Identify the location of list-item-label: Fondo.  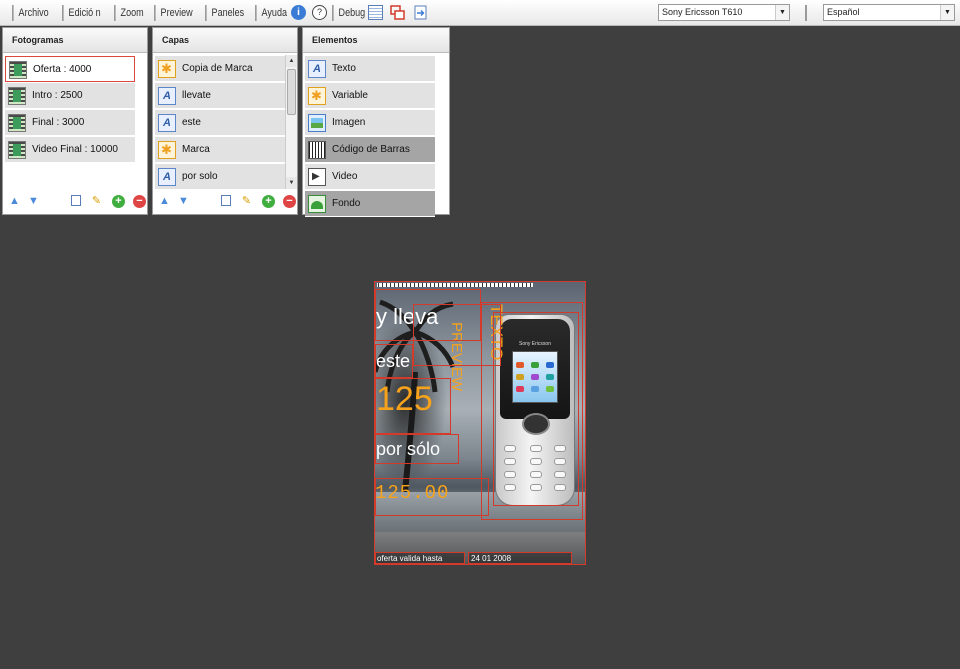
(346, 203).